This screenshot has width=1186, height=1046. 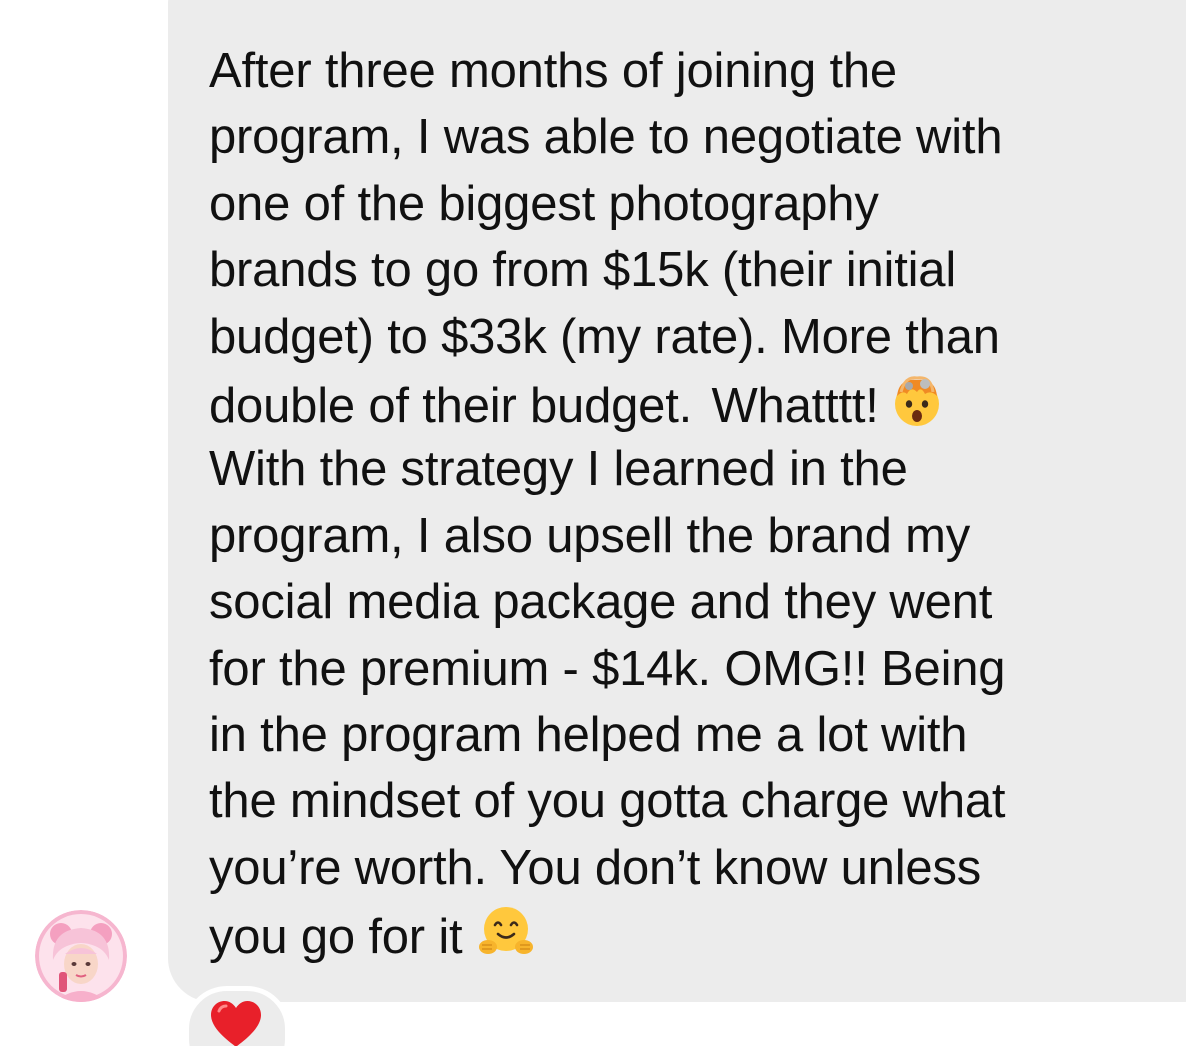 What do you see at coordinates (705, 137) in the screenshot?
I see `highlighted-text: I was able to negotiate with` at bounding box center [705, 137].